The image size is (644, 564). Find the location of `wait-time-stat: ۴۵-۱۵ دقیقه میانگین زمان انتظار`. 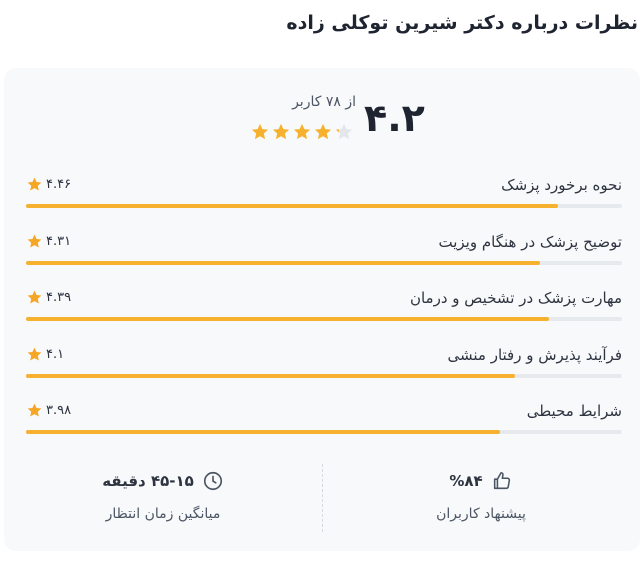

wait-time-stat: ۴۵-۱۵ دقیقه میانگین زمان انتظار is located at coordinates (163, 496).